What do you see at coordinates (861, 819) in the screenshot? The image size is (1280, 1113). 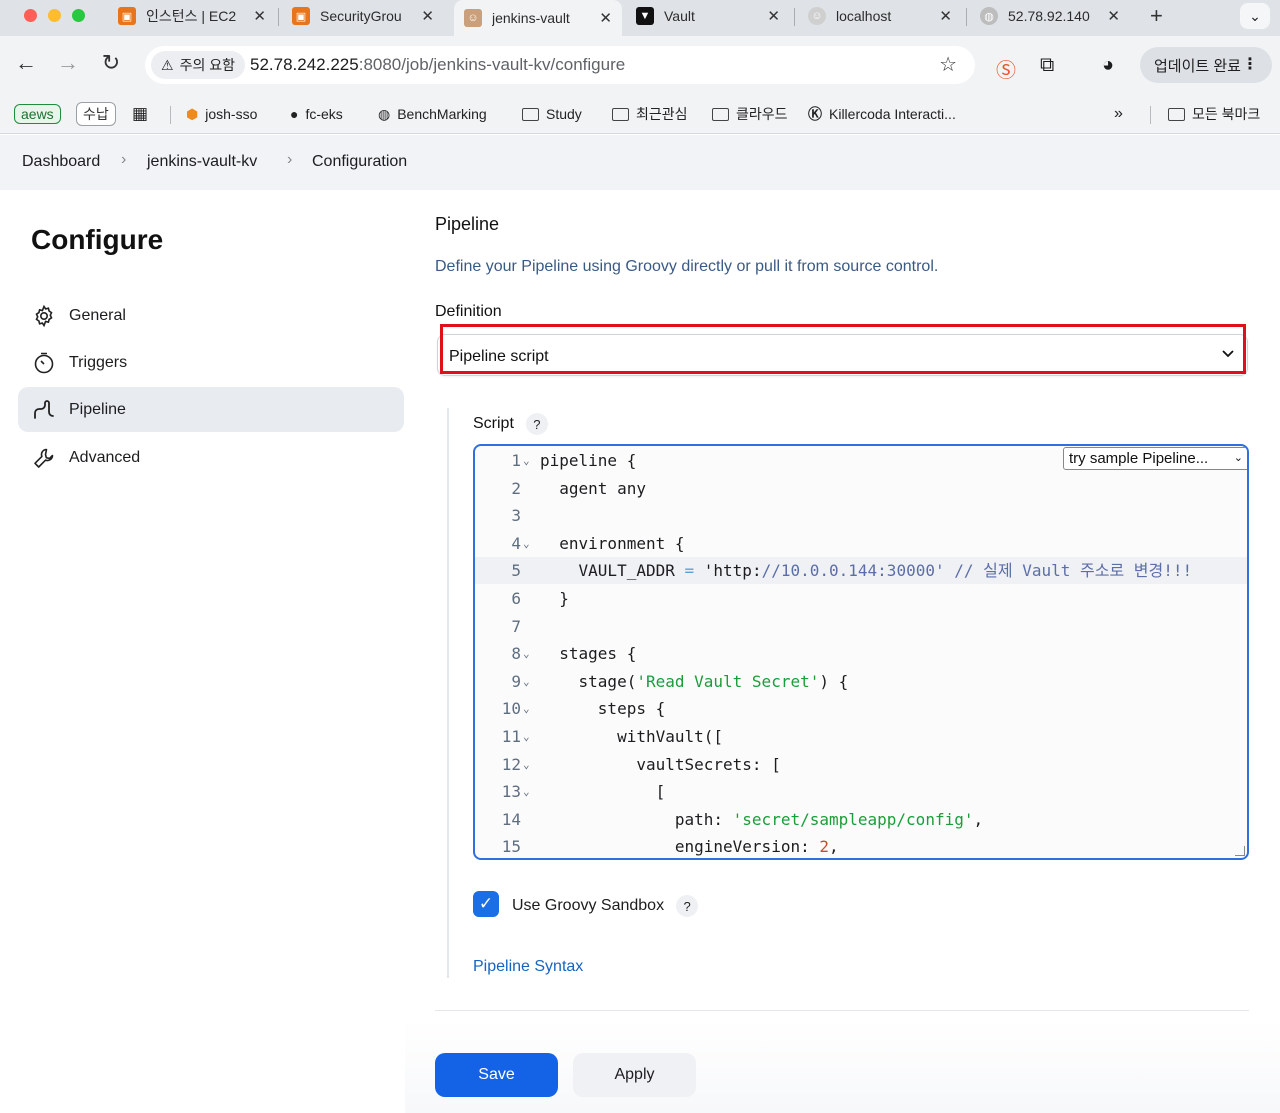 I see `code-line: 14 path: 'secret/sampleapp/config',` at bounding box center [861, 819].